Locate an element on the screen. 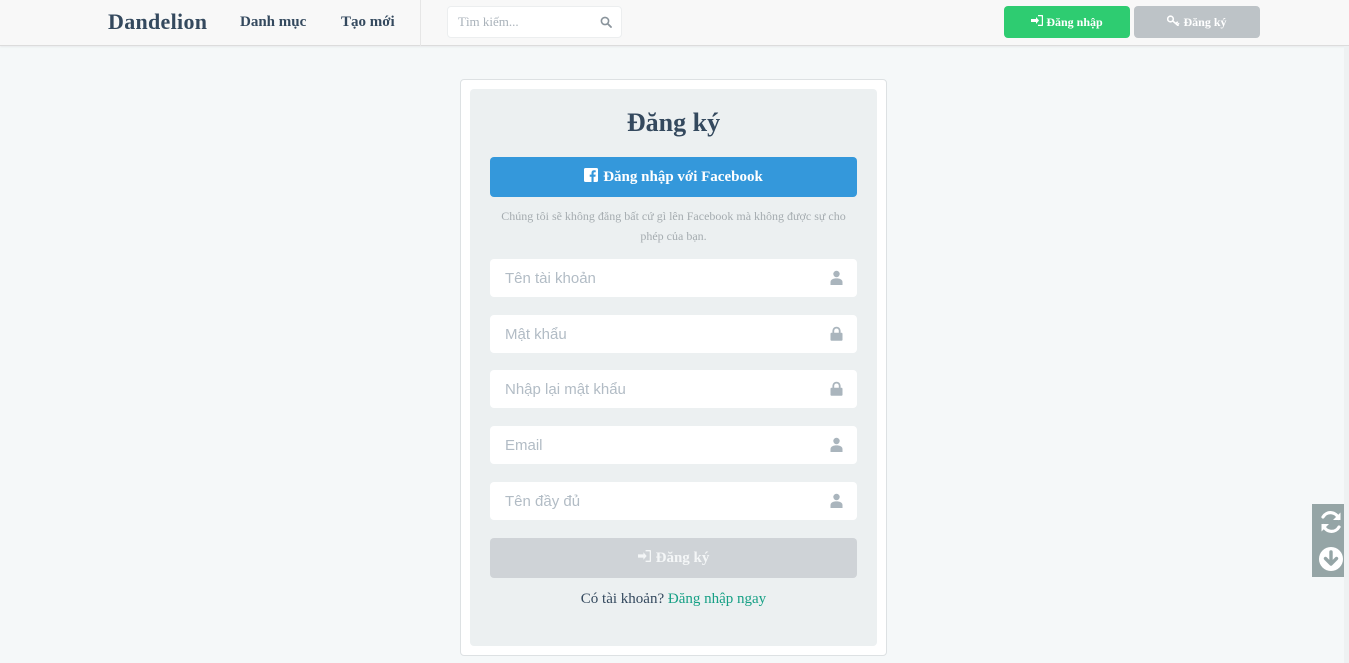 The width and height of the screenshot is (1349, 663). have-account-text: Có tài khoản? is located at coordinates (622, 599).